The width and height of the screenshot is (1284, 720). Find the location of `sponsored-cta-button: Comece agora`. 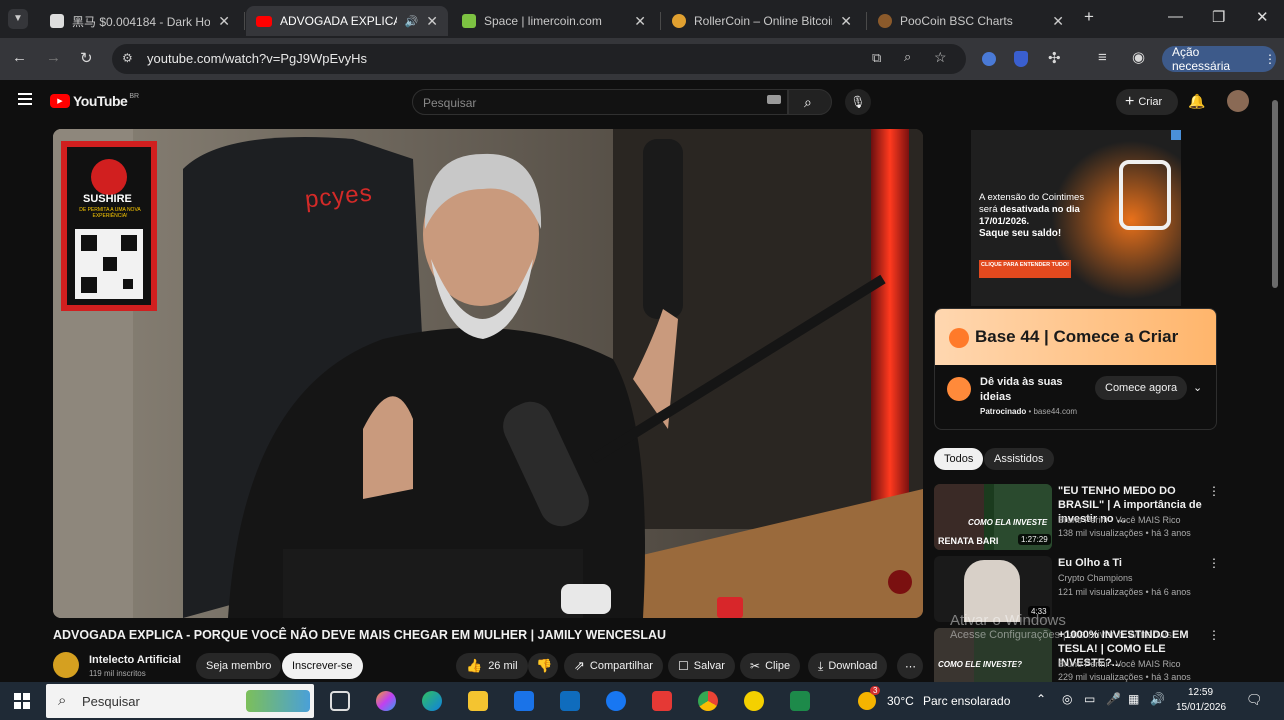

sponsored-cta-button: Comece agora is located at coordinates (1141, 388).